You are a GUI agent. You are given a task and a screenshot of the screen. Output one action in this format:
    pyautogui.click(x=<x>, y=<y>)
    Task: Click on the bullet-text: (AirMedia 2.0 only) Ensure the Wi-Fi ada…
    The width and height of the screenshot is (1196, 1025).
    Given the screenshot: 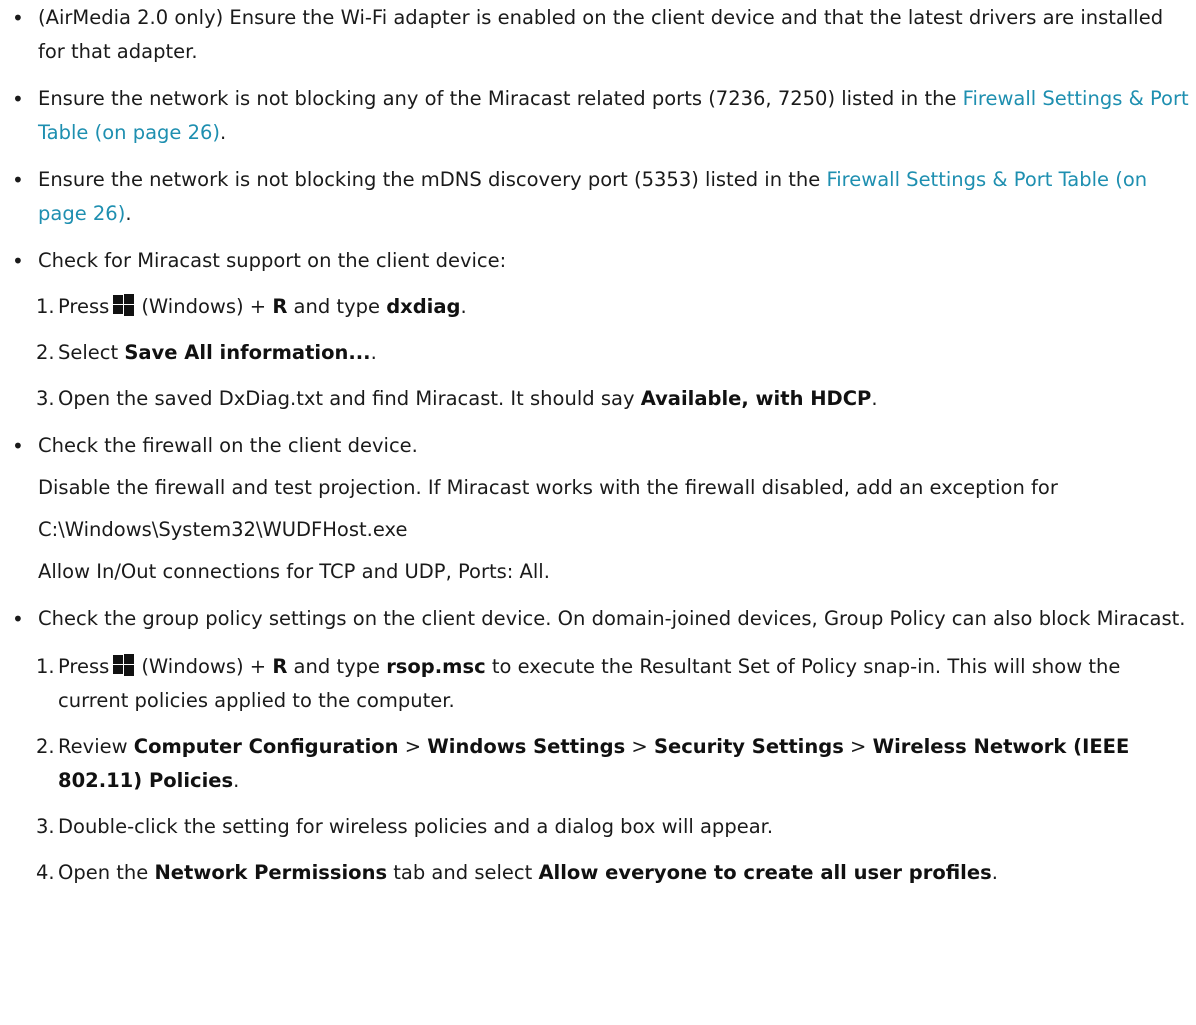 What is the action you would take?
    pyautogui.click(x=601, y=34)
    